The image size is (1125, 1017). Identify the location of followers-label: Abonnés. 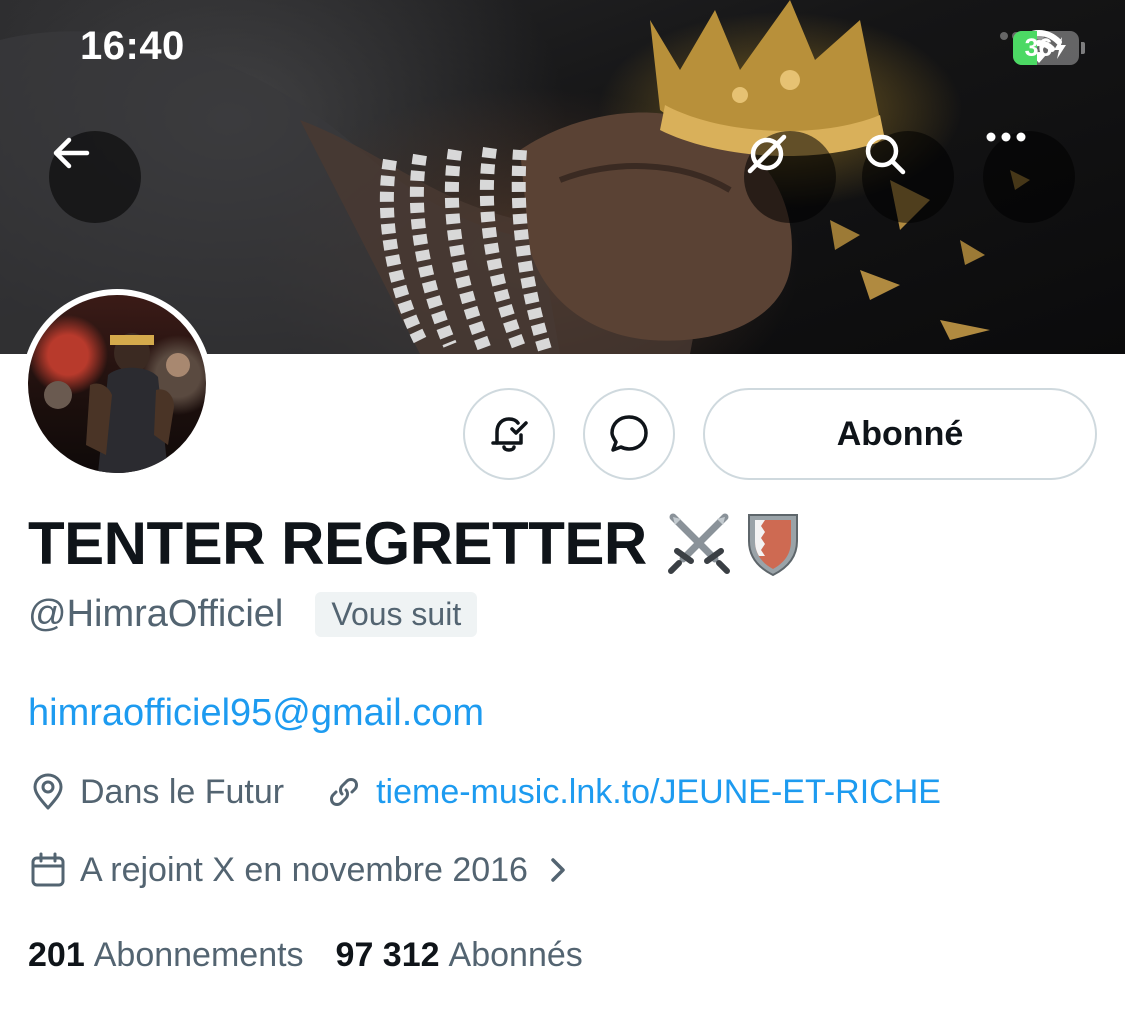
(515, 955).